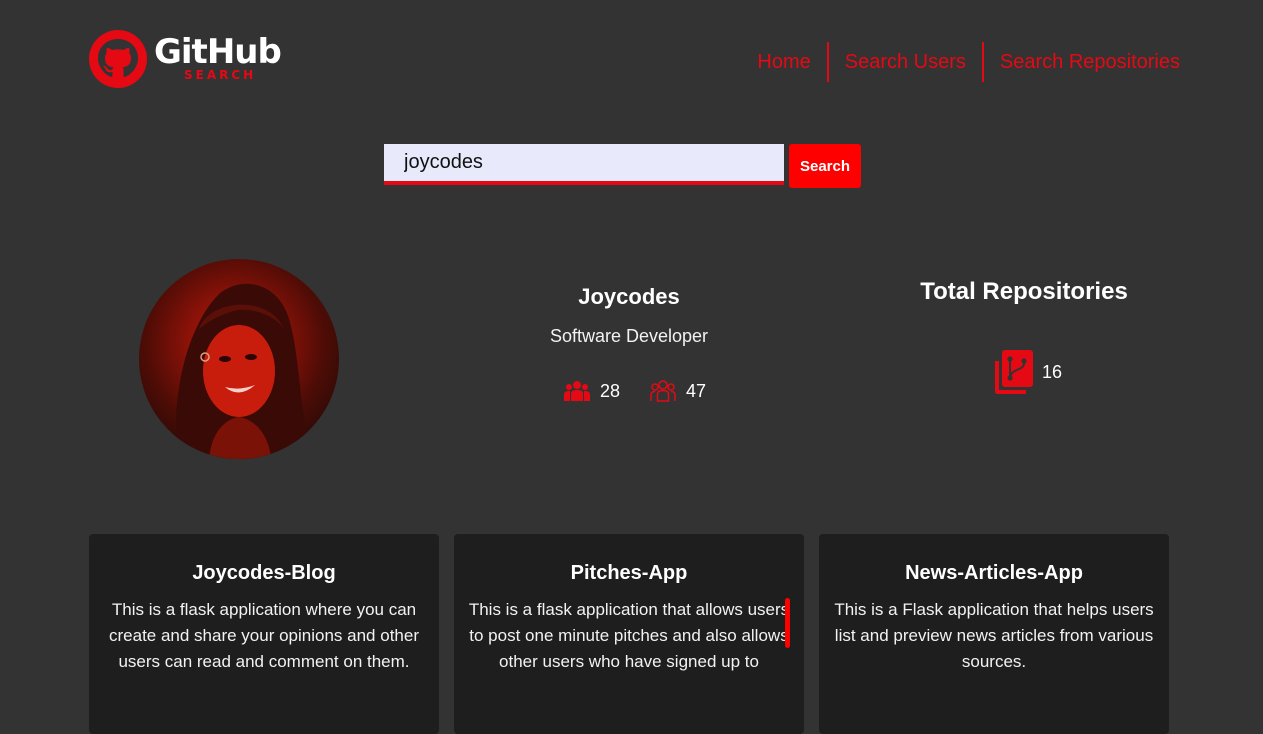 The image size is (1263, 734). I want to click on avatar, so click(239, 359).